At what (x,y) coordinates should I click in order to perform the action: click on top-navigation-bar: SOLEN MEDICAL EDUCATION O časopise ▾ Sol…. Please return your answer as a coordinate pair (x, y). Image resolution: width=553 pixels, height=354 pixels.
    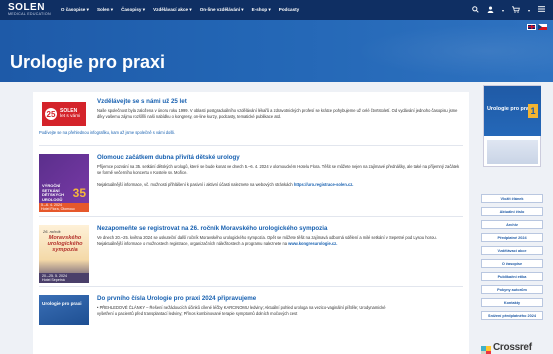
    Looking at the image, I should click on (276, 10).